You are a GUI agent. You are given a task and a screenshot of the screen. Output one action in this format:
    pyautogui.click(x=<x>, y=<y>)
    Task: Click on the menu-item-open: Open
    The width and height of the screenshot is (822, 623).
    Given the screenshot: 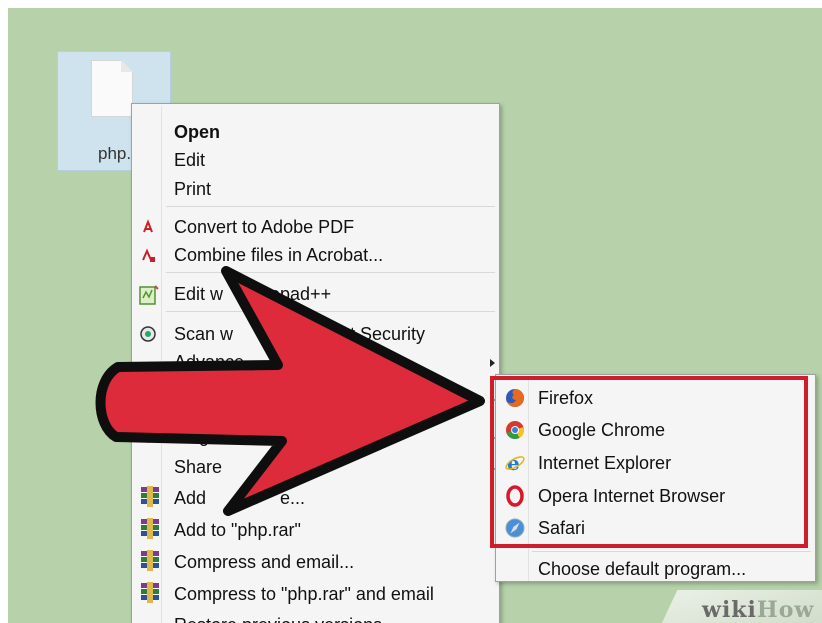 What is the action you would take?
    pyautogui.click(x=197, y=132)
    